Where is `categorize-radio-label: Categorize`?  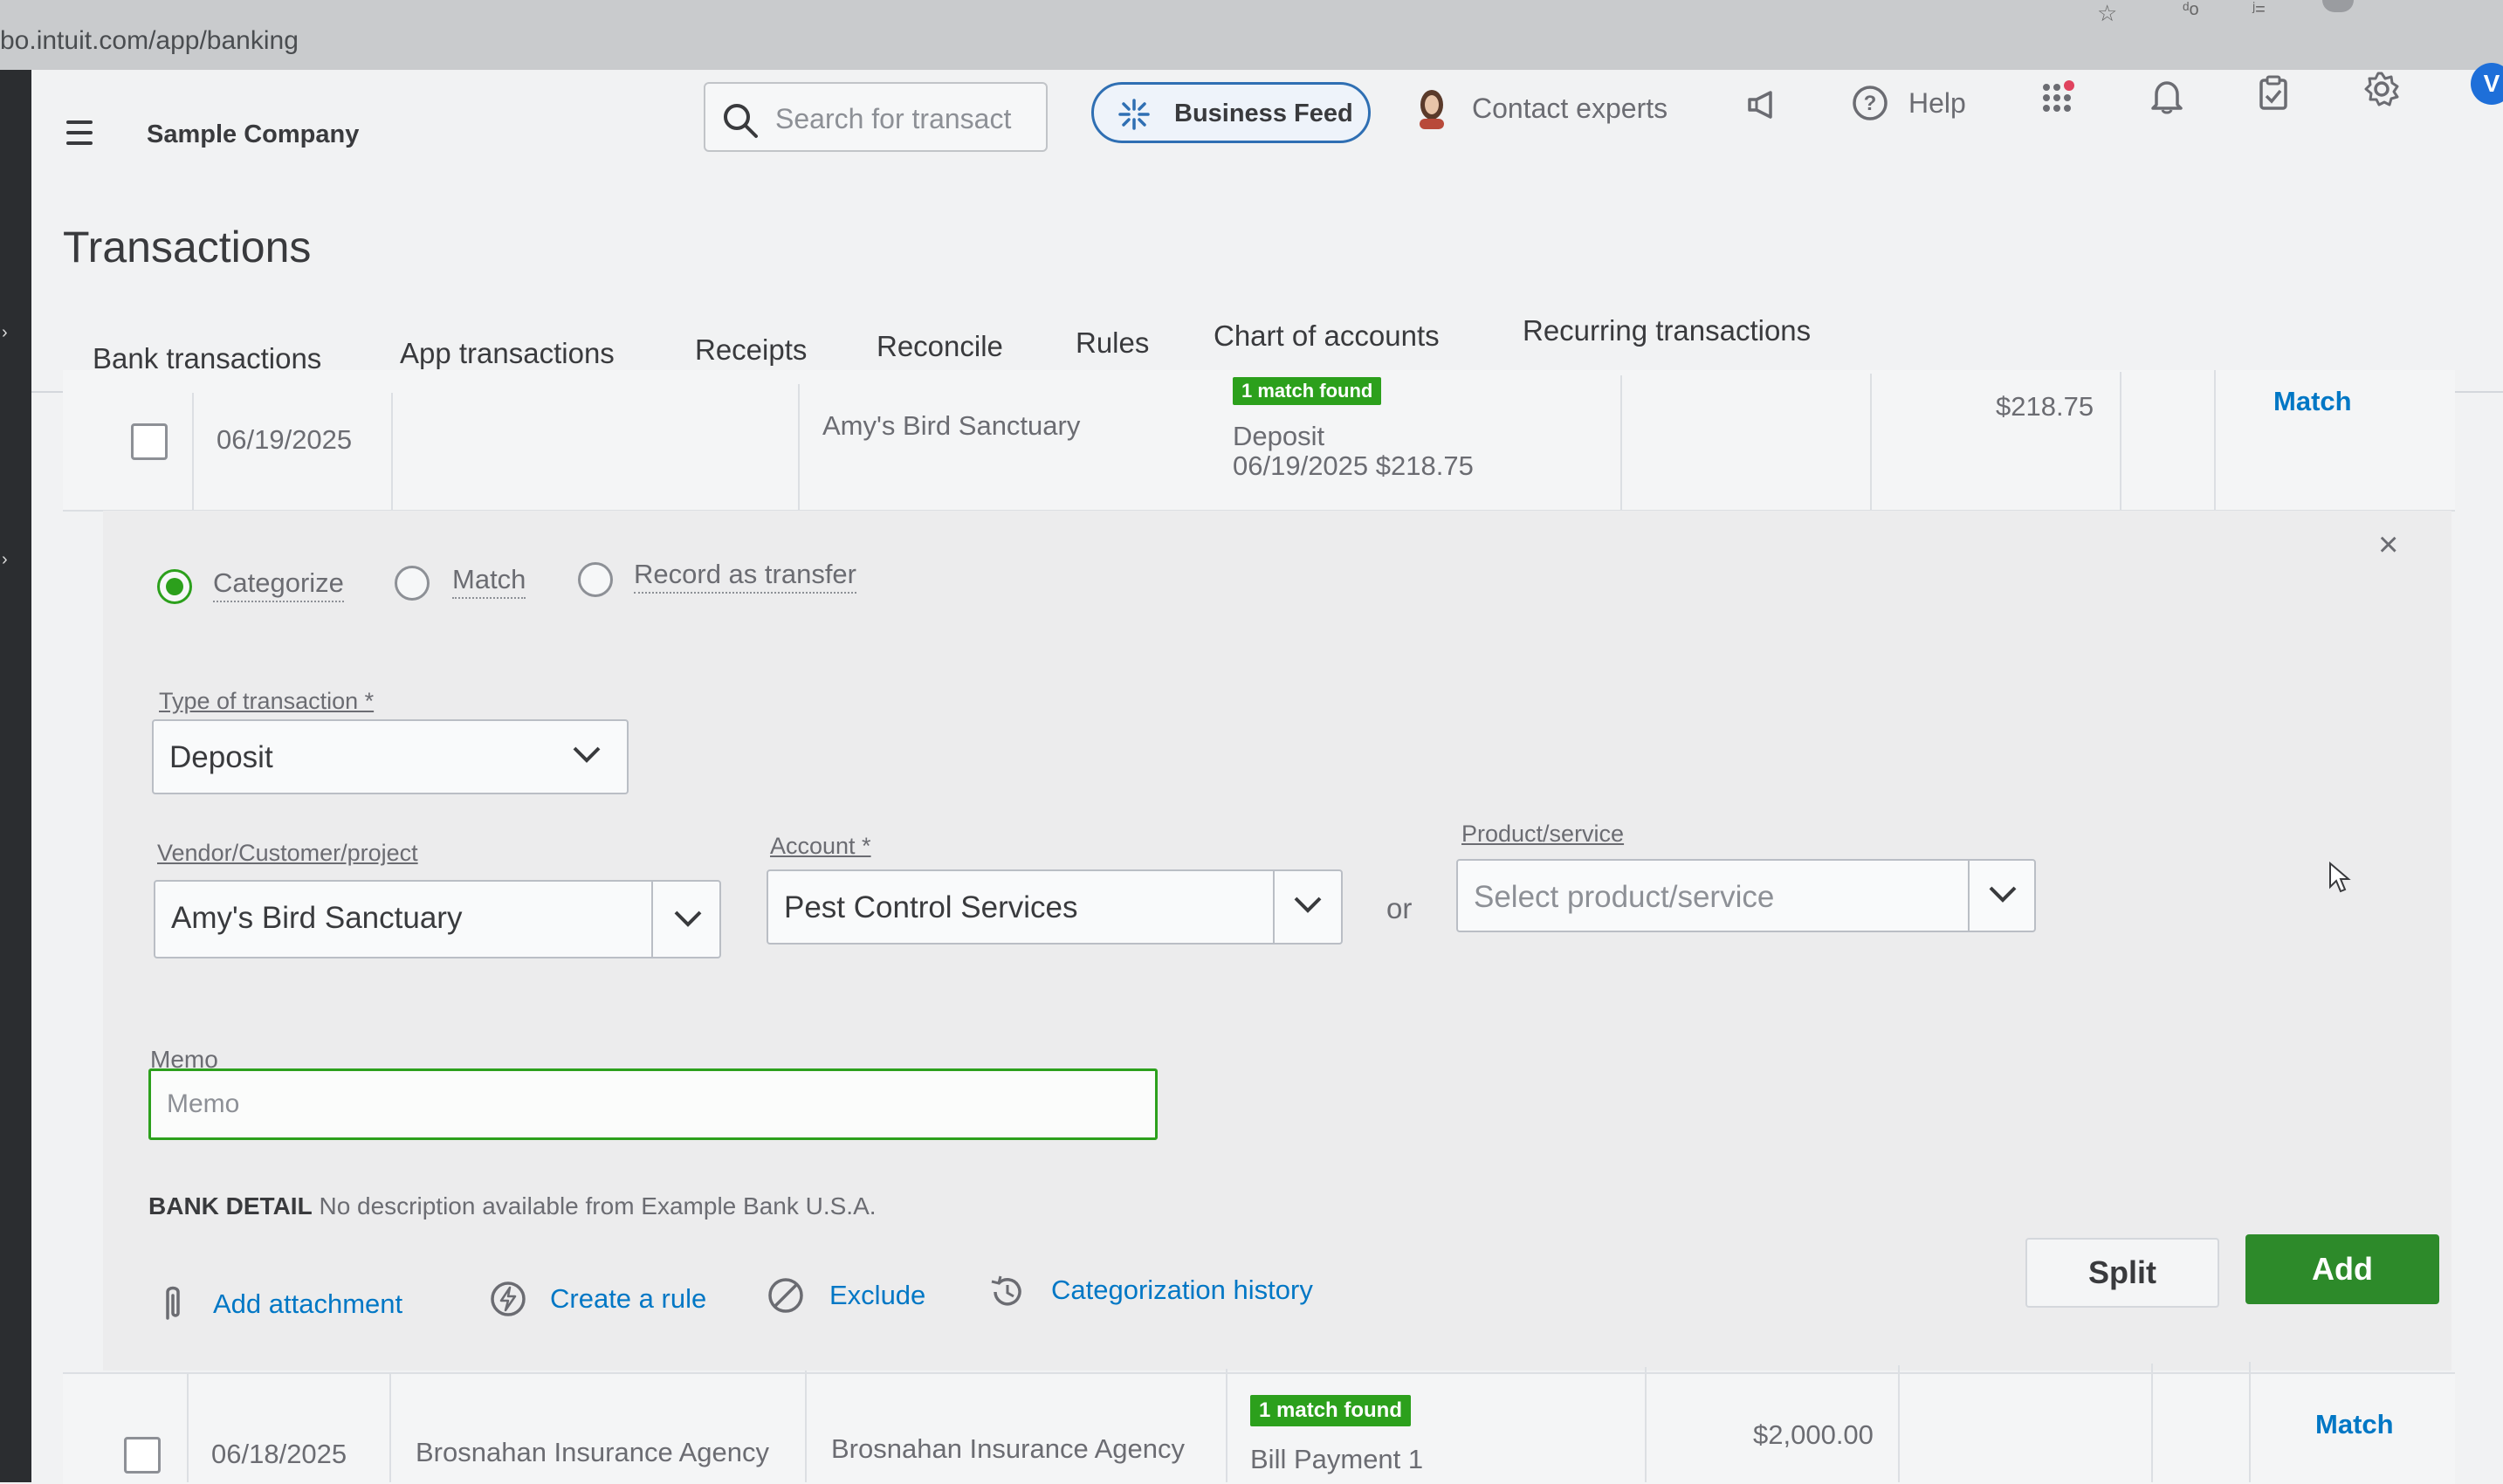
categorize-radio-label: Categorize is located at coordinates (278, 584).